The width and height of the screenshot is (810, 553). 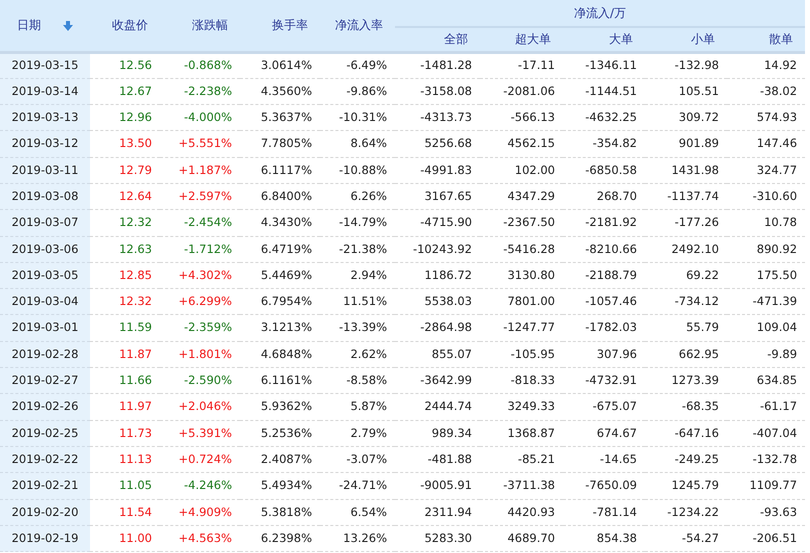 I want to click on table-cell: 1273.39, so click(x=695, y=380).